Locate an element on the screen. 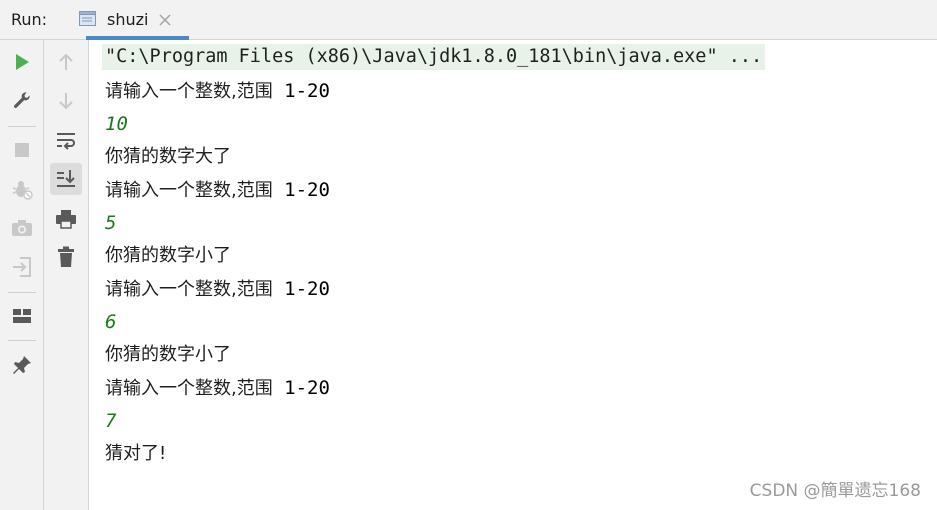  trash-icon is located at coordinates (66, 257).